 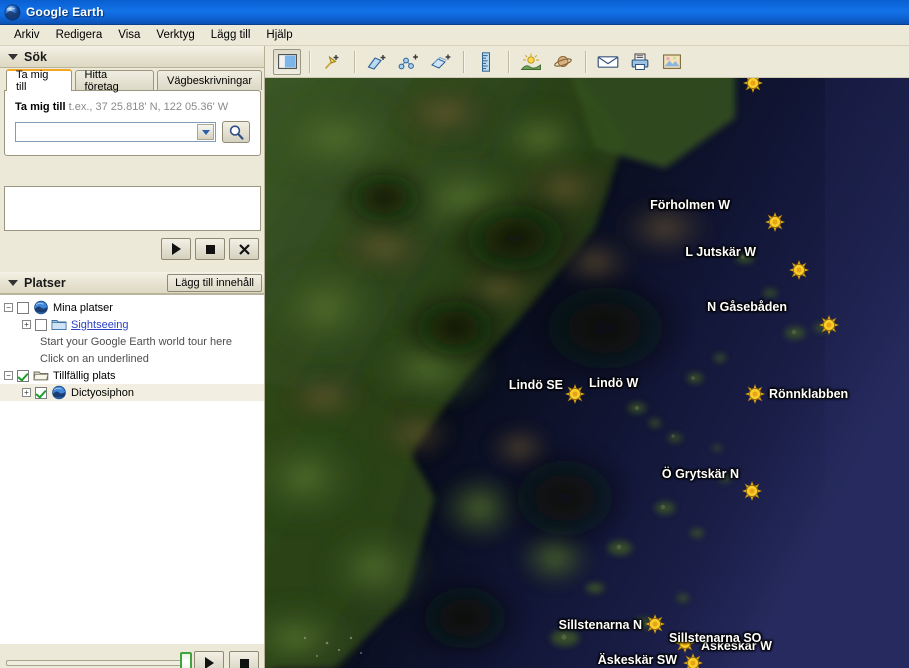 What do you see at coordinates (205, 132) in the screenshot?
I see `chevron-down-icon` at bounding box center [205, 132].